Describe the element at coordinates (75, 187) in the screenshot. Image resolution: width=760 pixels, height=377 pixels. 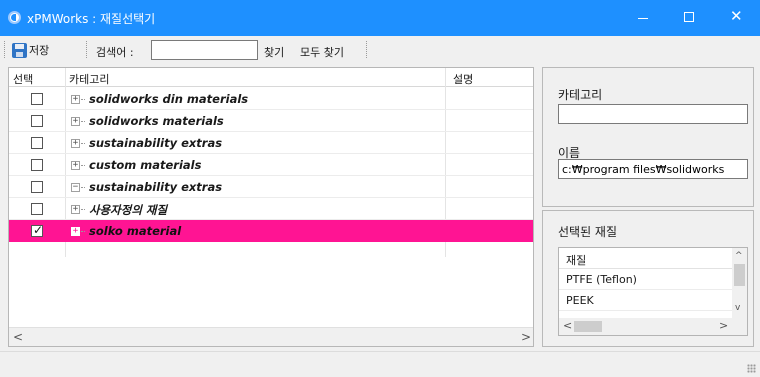
I see `tree-expander-icon: −` at that location.